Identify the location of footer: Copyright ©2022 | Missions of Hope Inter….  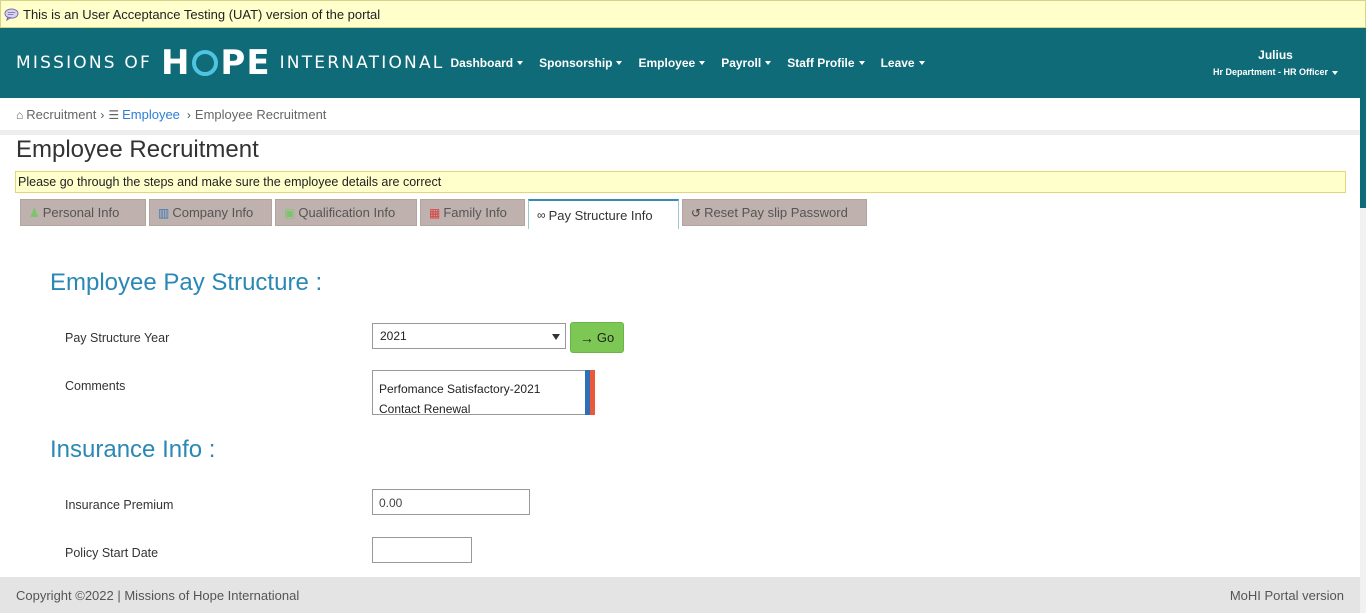
(680, 595).